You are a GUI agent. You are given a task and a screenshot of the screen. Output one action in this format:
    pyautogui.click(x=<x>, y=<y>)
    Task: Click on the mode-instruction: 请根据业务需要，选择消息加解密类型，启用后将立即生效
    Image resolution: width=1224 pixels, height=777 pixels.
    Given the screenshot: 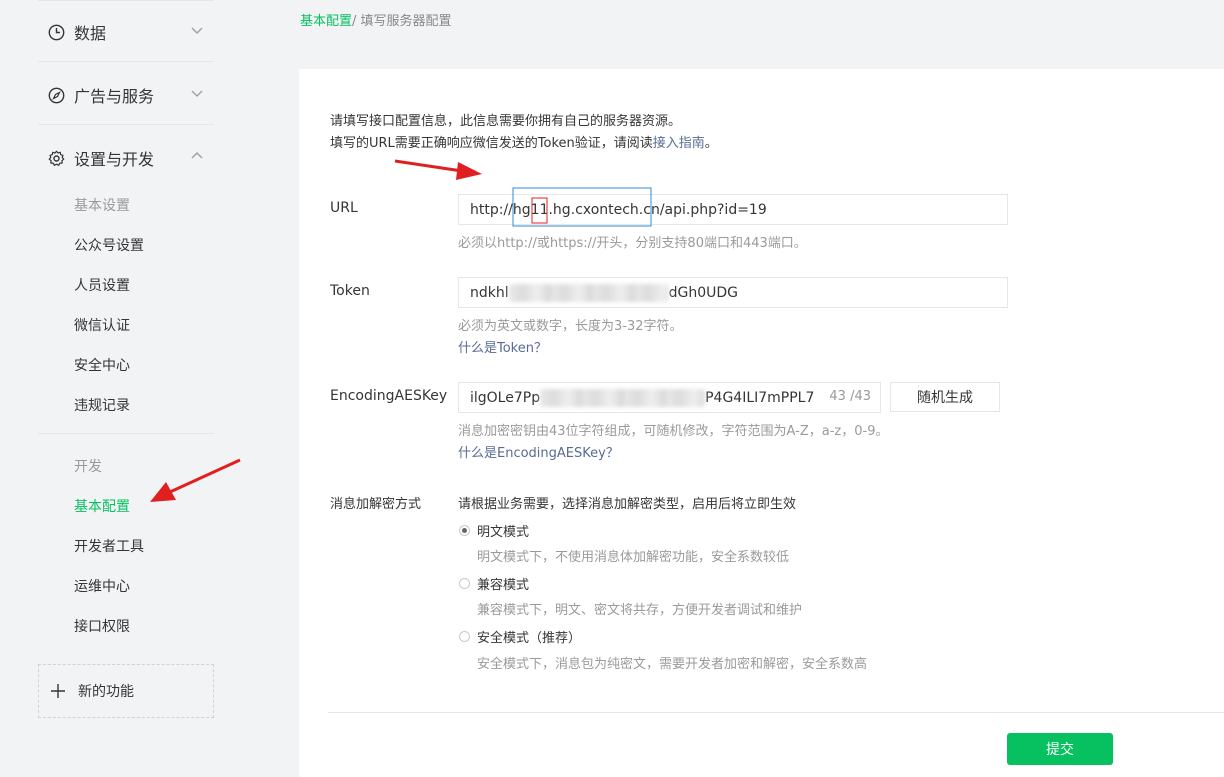 What is the action you would take?
    pyautogui.click(x=627, y=504)
    